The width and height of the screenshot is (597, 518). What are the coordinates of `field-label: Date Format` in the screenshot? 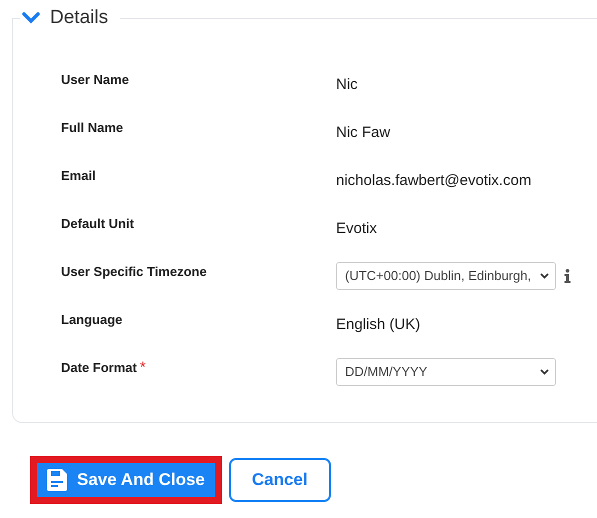 It's located at (99, 368).